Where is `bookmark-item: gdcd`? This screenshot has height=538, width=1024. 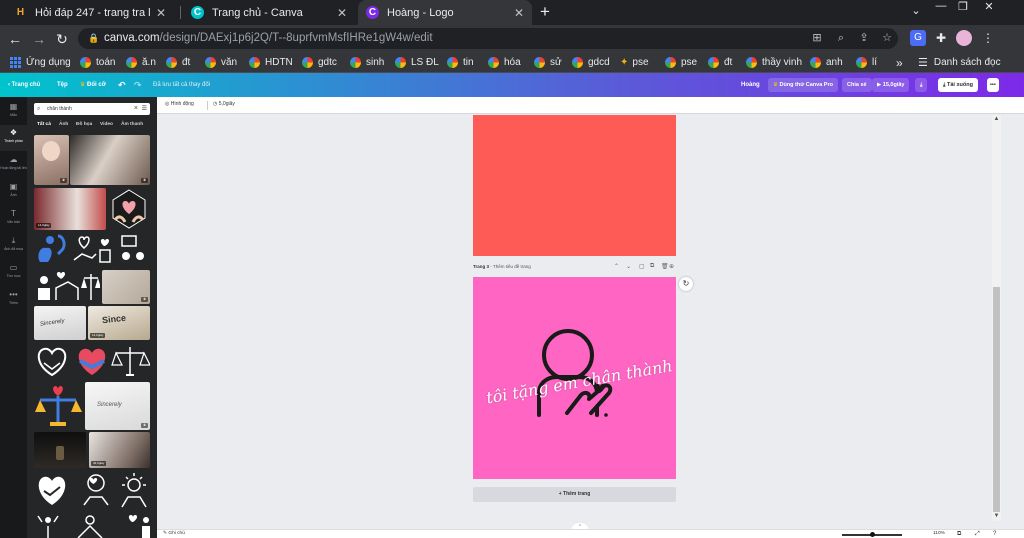
bookmark-item: gdcd is located at coordinates (591, 62).